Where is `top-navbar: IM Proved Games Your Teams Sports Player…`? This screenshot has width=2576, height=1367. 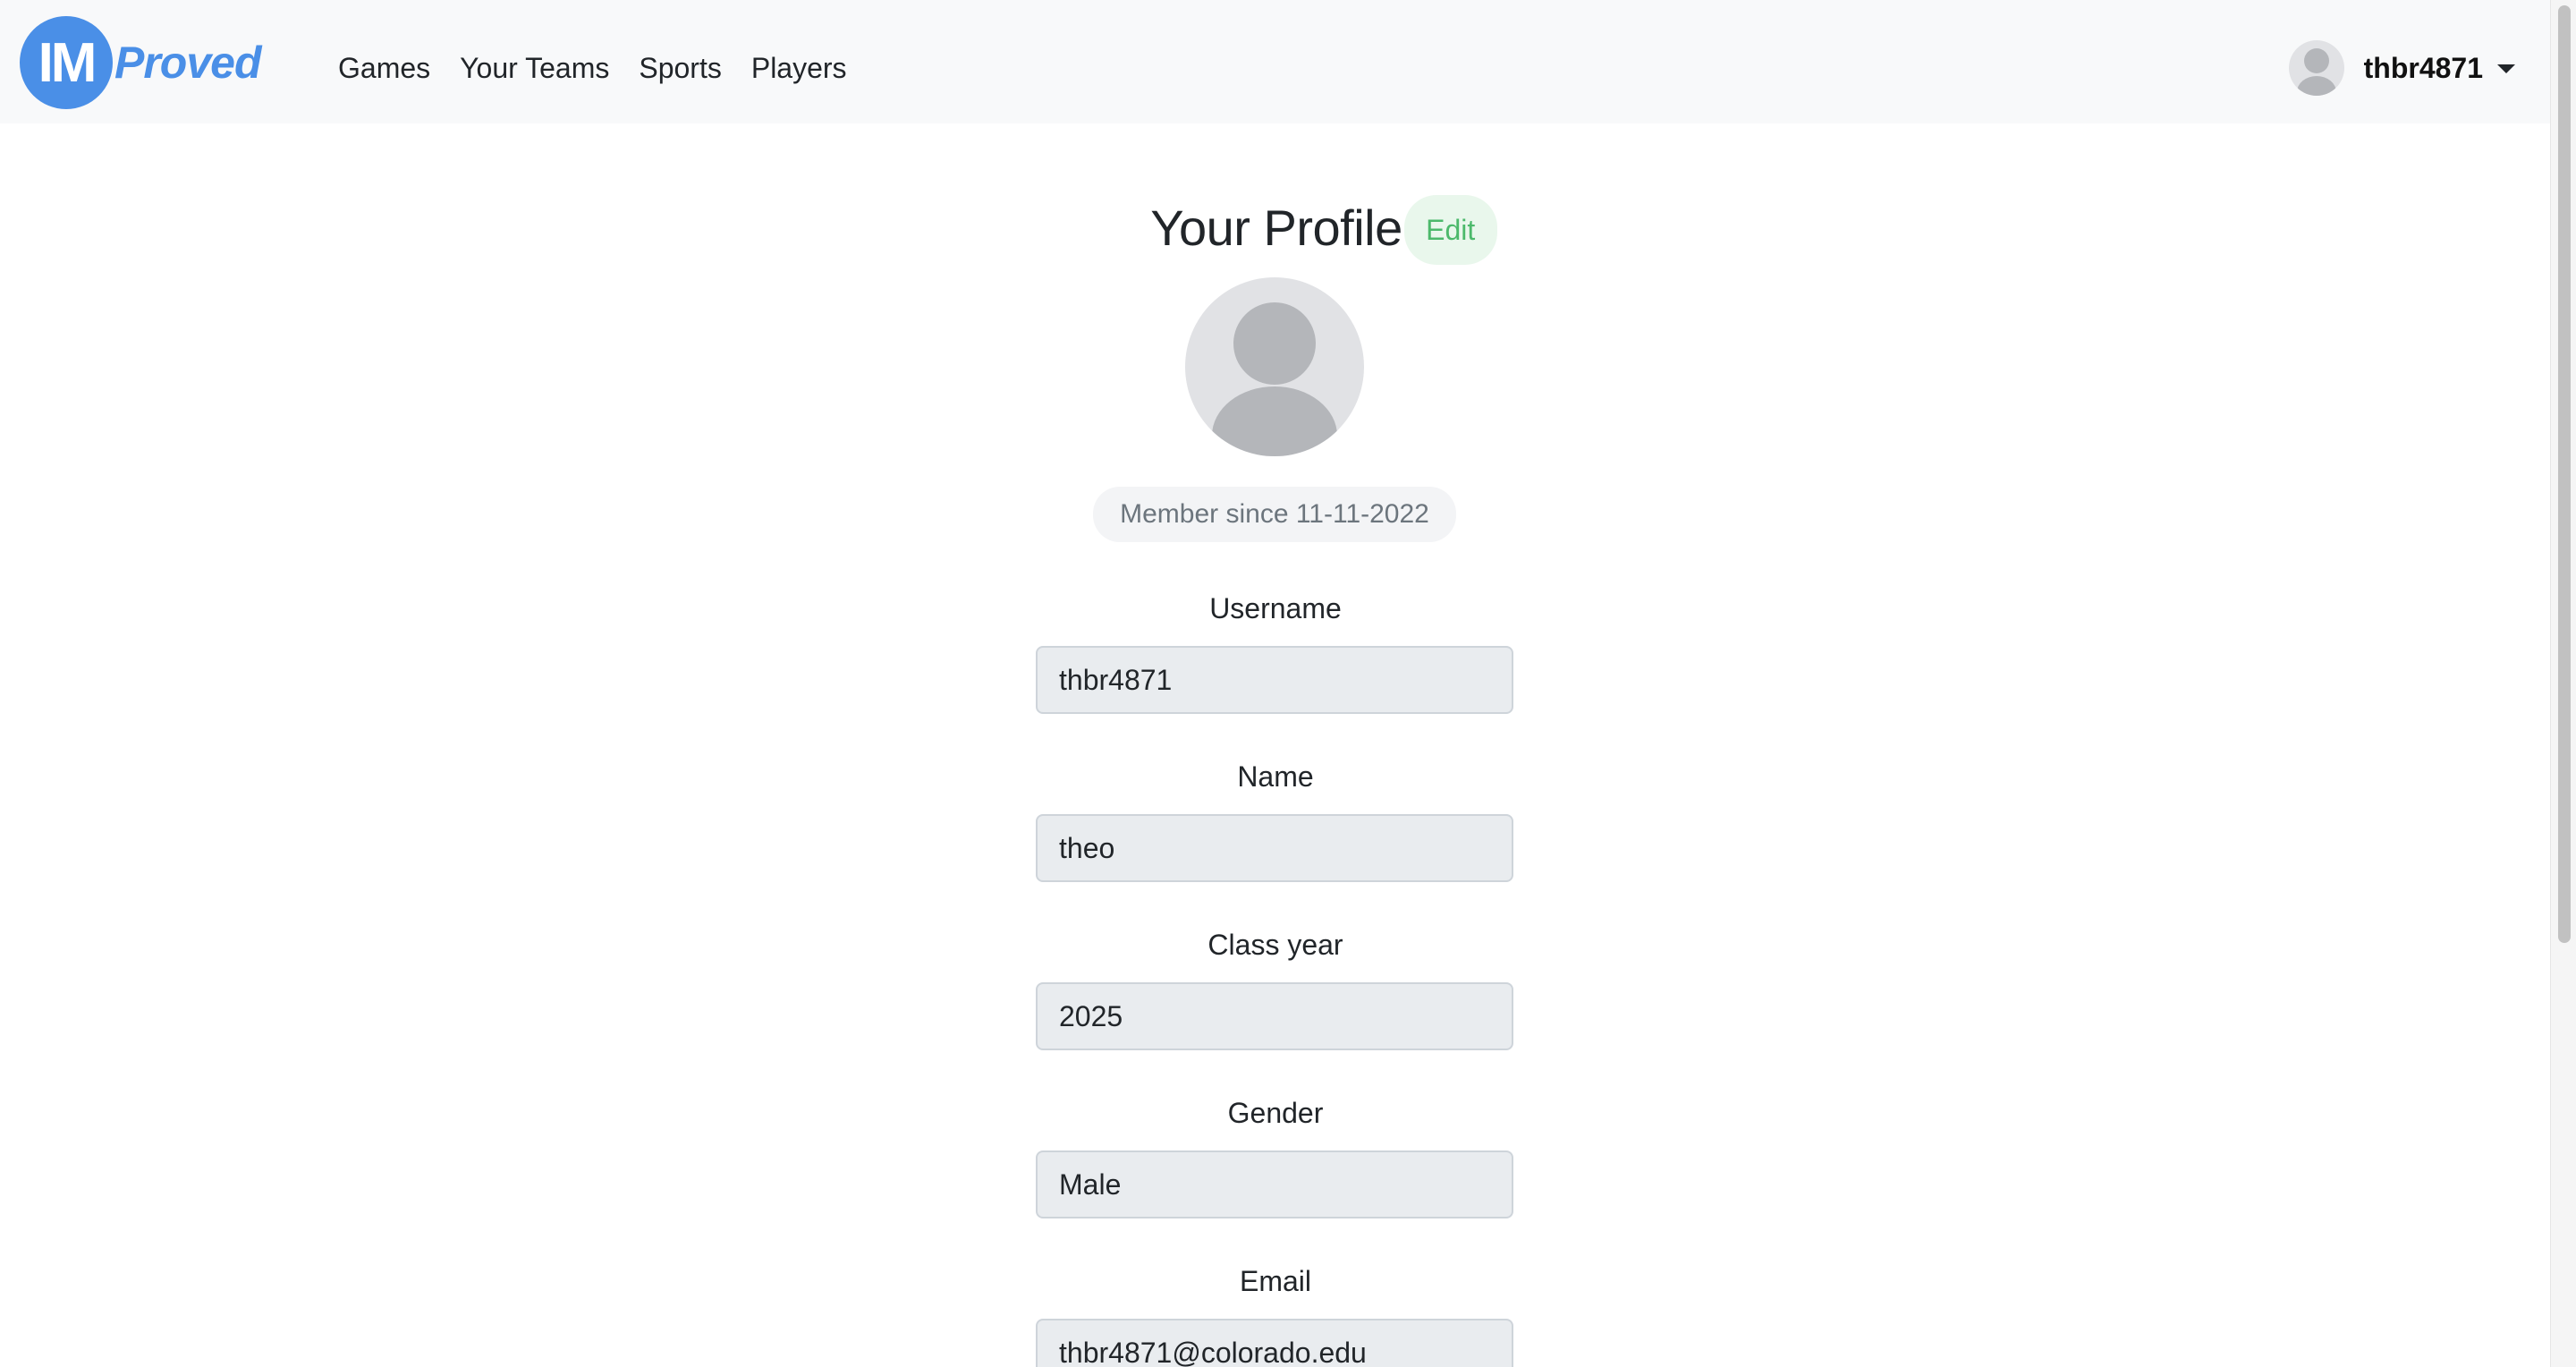
top-navbar: IM Proved Games Your Teams Sports Player… is located at coordinates (1275, 61).